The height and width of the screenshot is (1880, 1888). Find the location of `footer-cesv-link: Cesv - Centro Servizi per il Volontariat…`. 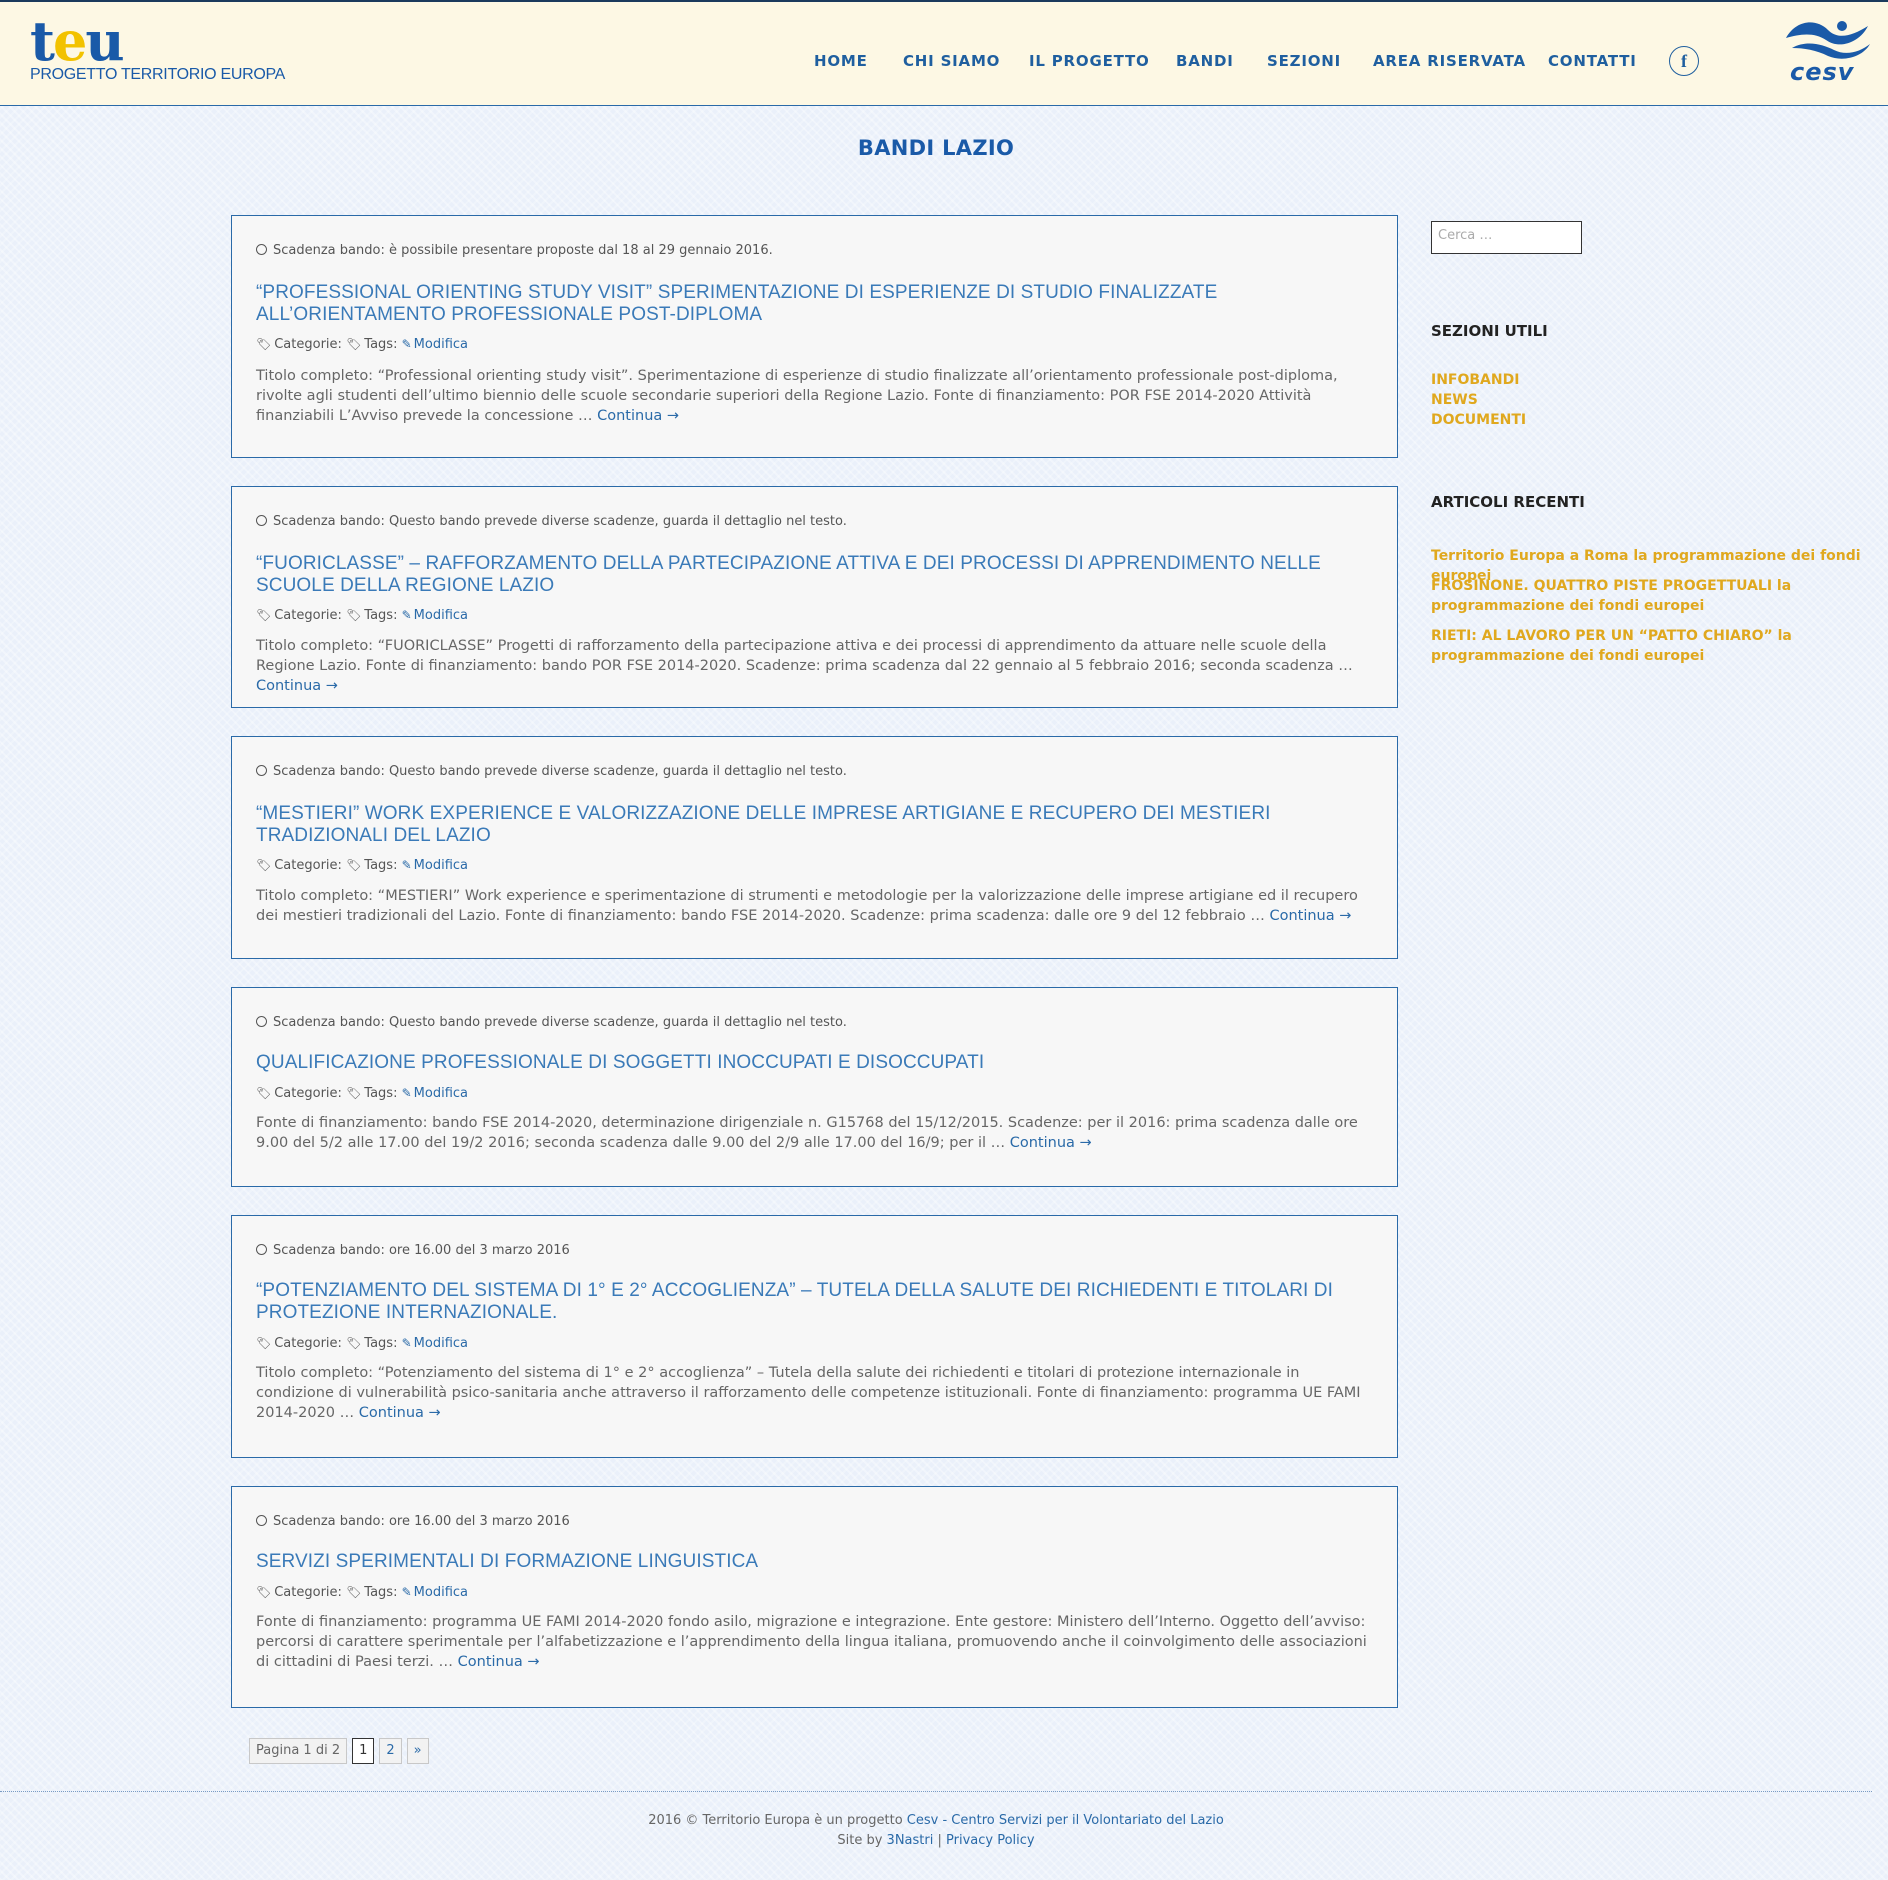

footer-cesv-link: Cesv - Centro Servizi per il Volontariat… is located at coordinates (1065, 1820).